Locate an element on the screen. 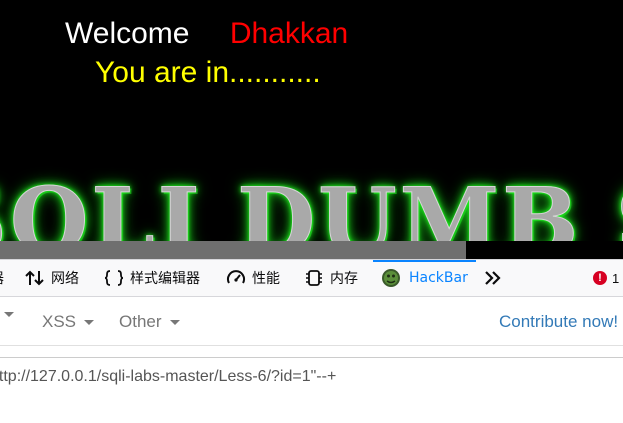 The height and width of the screenshot is (423, 623). tab-performance-label: 性能 is located at coordinates (266, 279).